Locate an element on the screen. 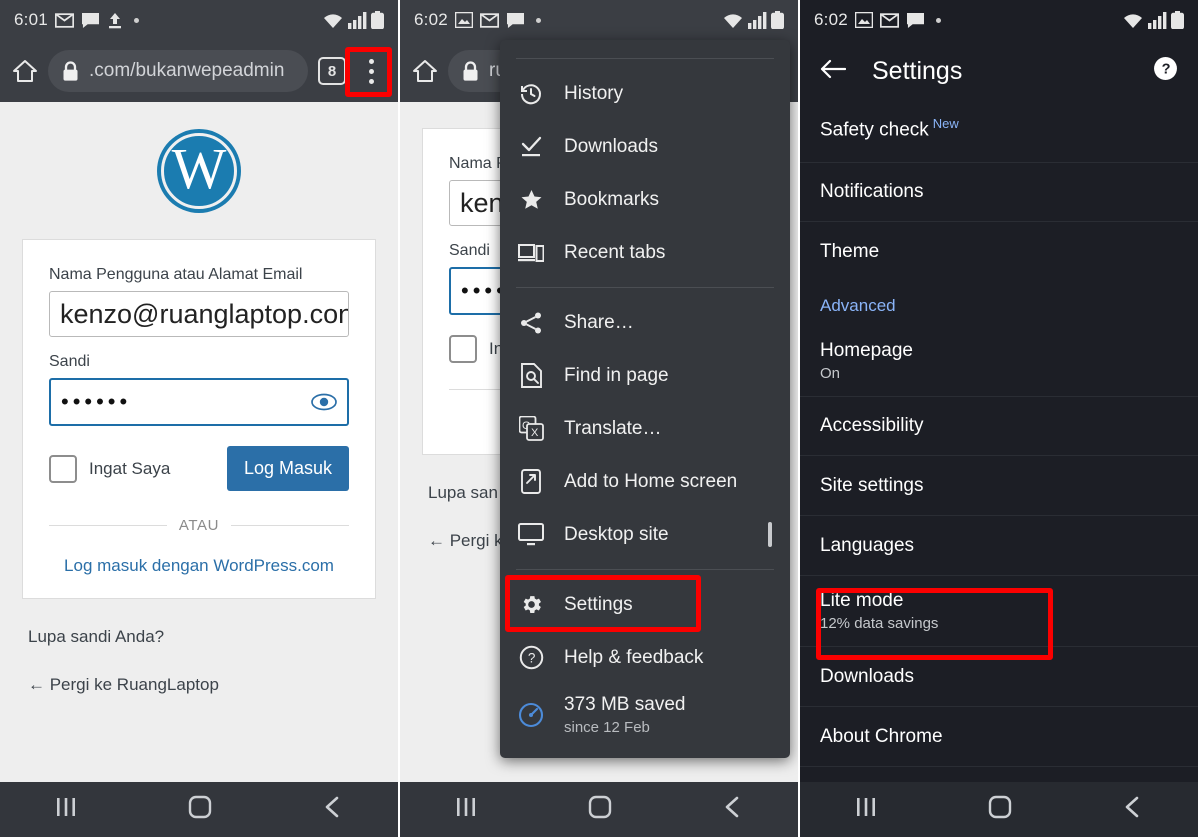  settings-item-site-settings: Site settings is located at coordinates (999, 486).